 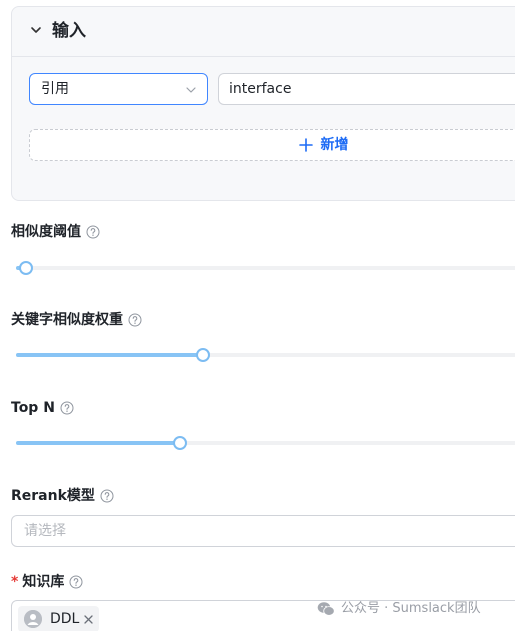 I want to click on top-n-label: Top N, so click(x=42, y=408).